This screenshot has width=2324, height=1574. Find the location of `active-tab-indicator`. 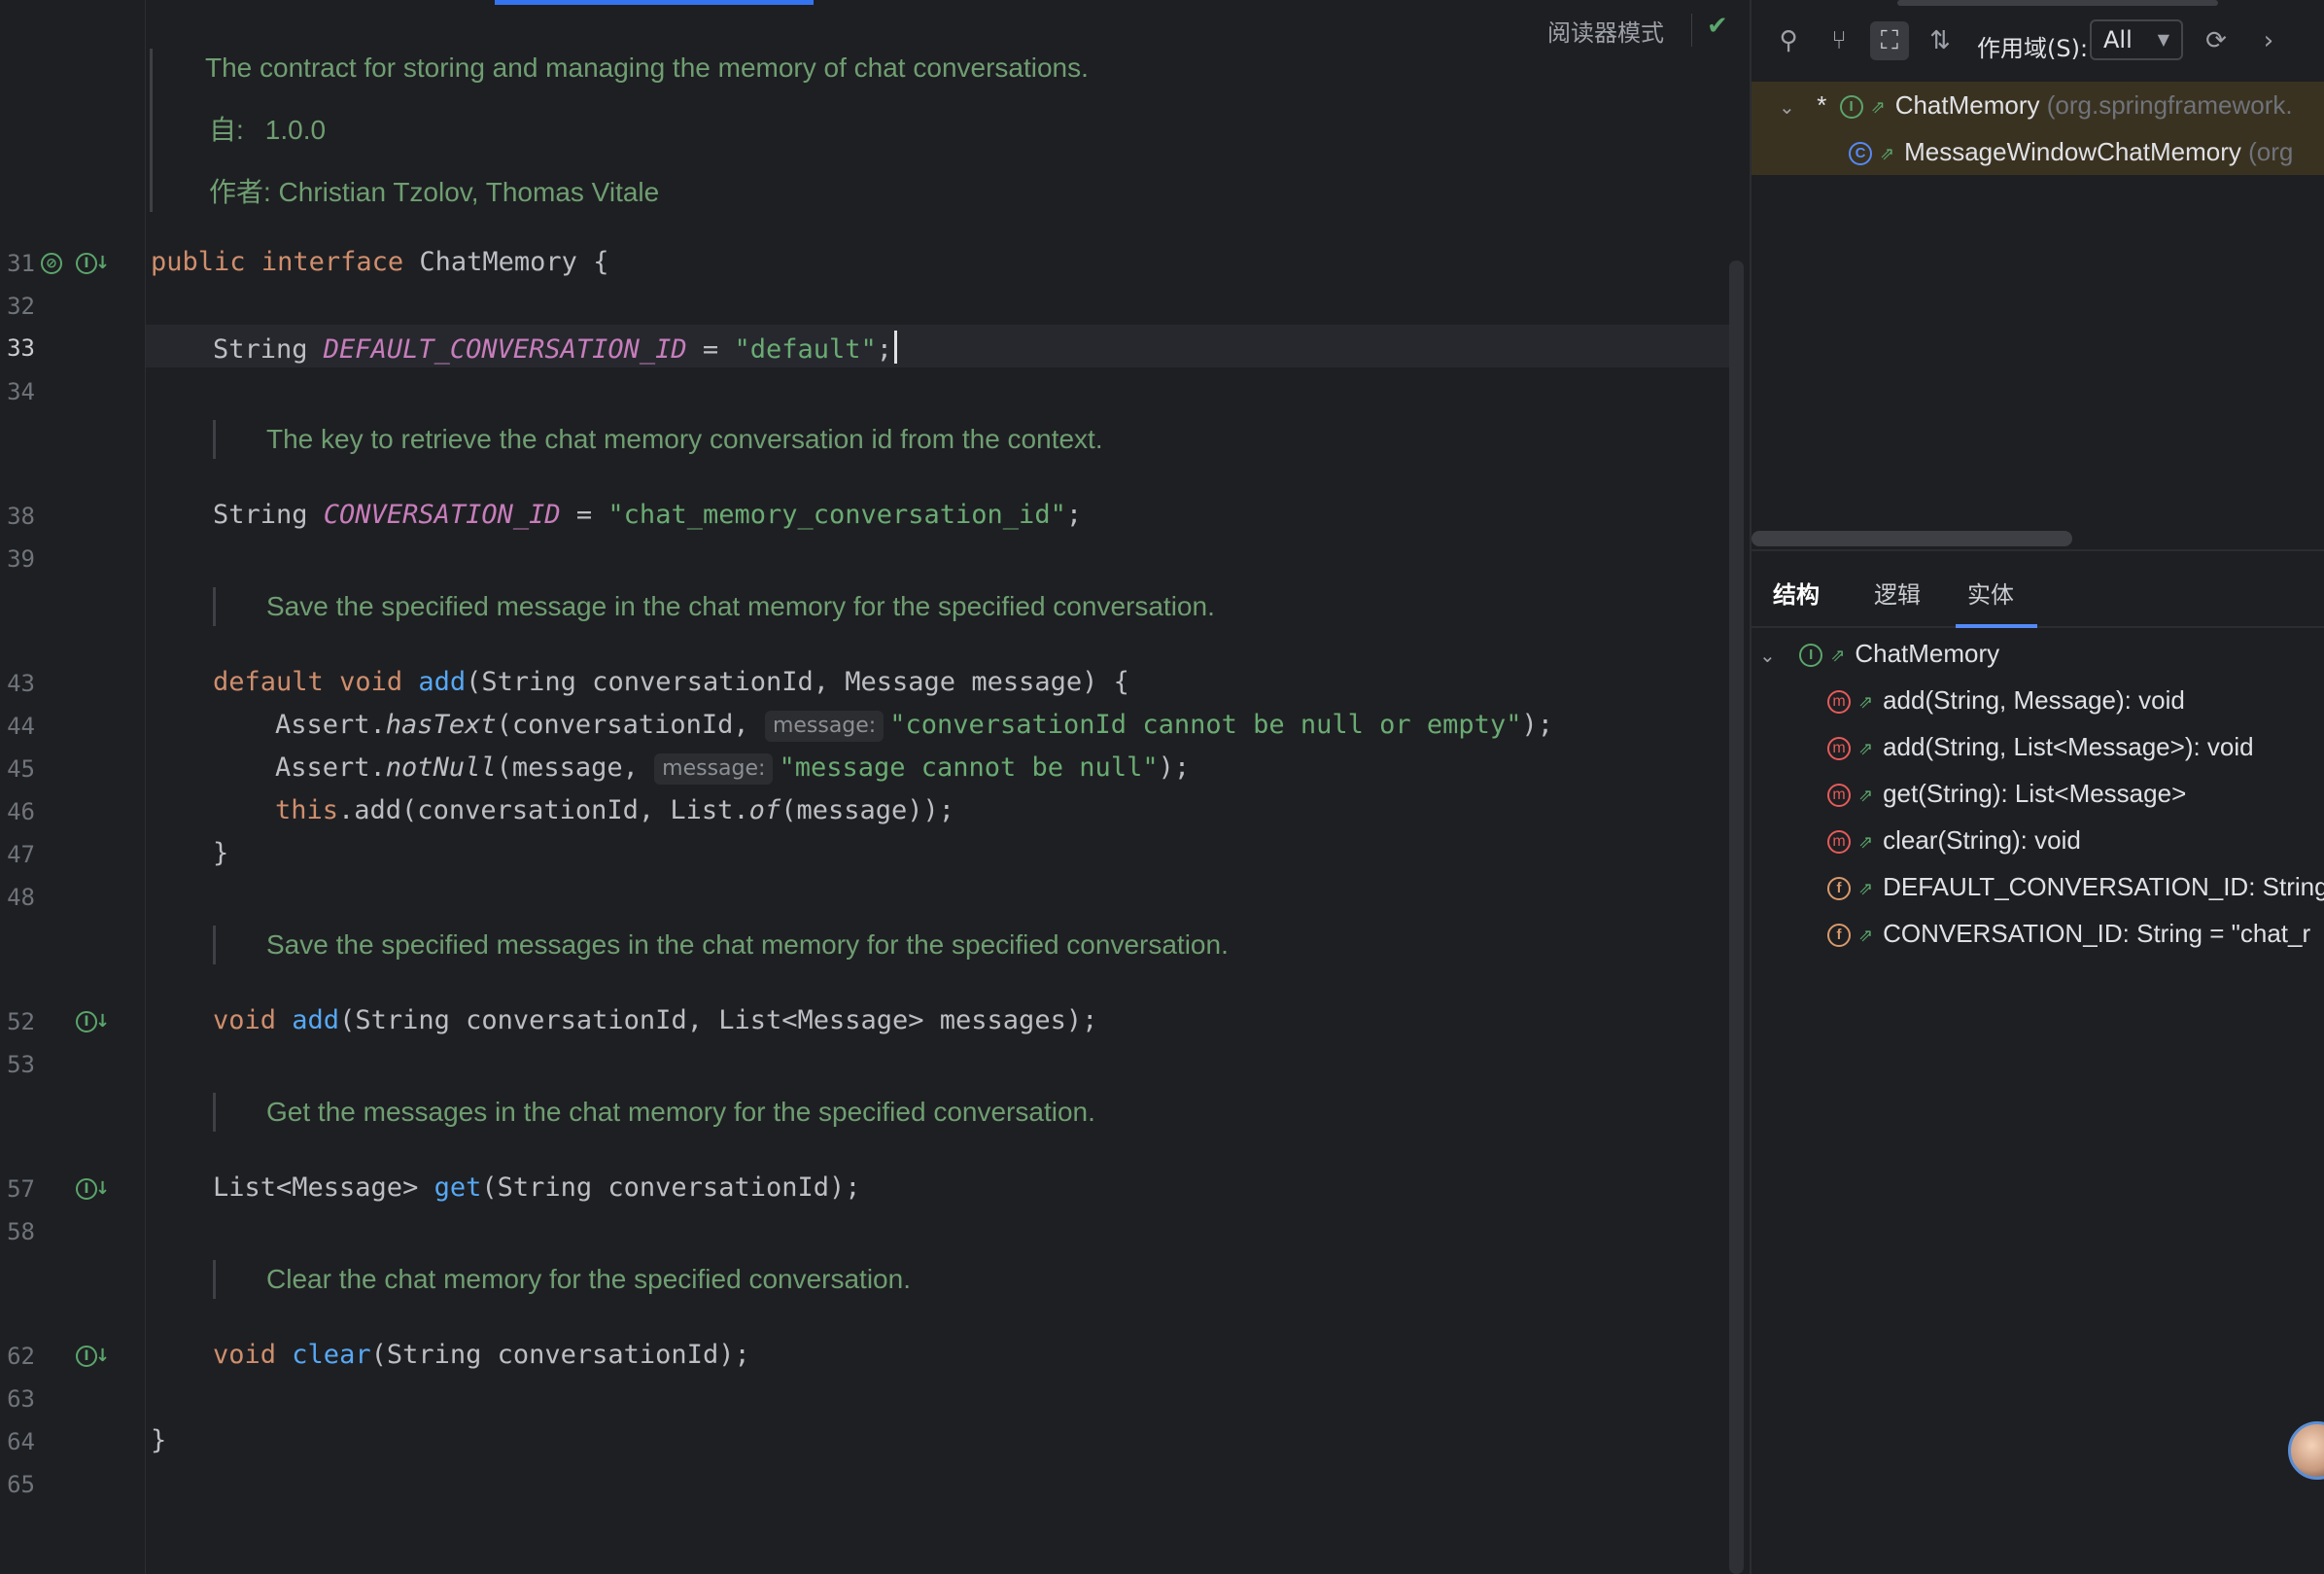

active-tab-indicator is located at coordinates (654, 3).